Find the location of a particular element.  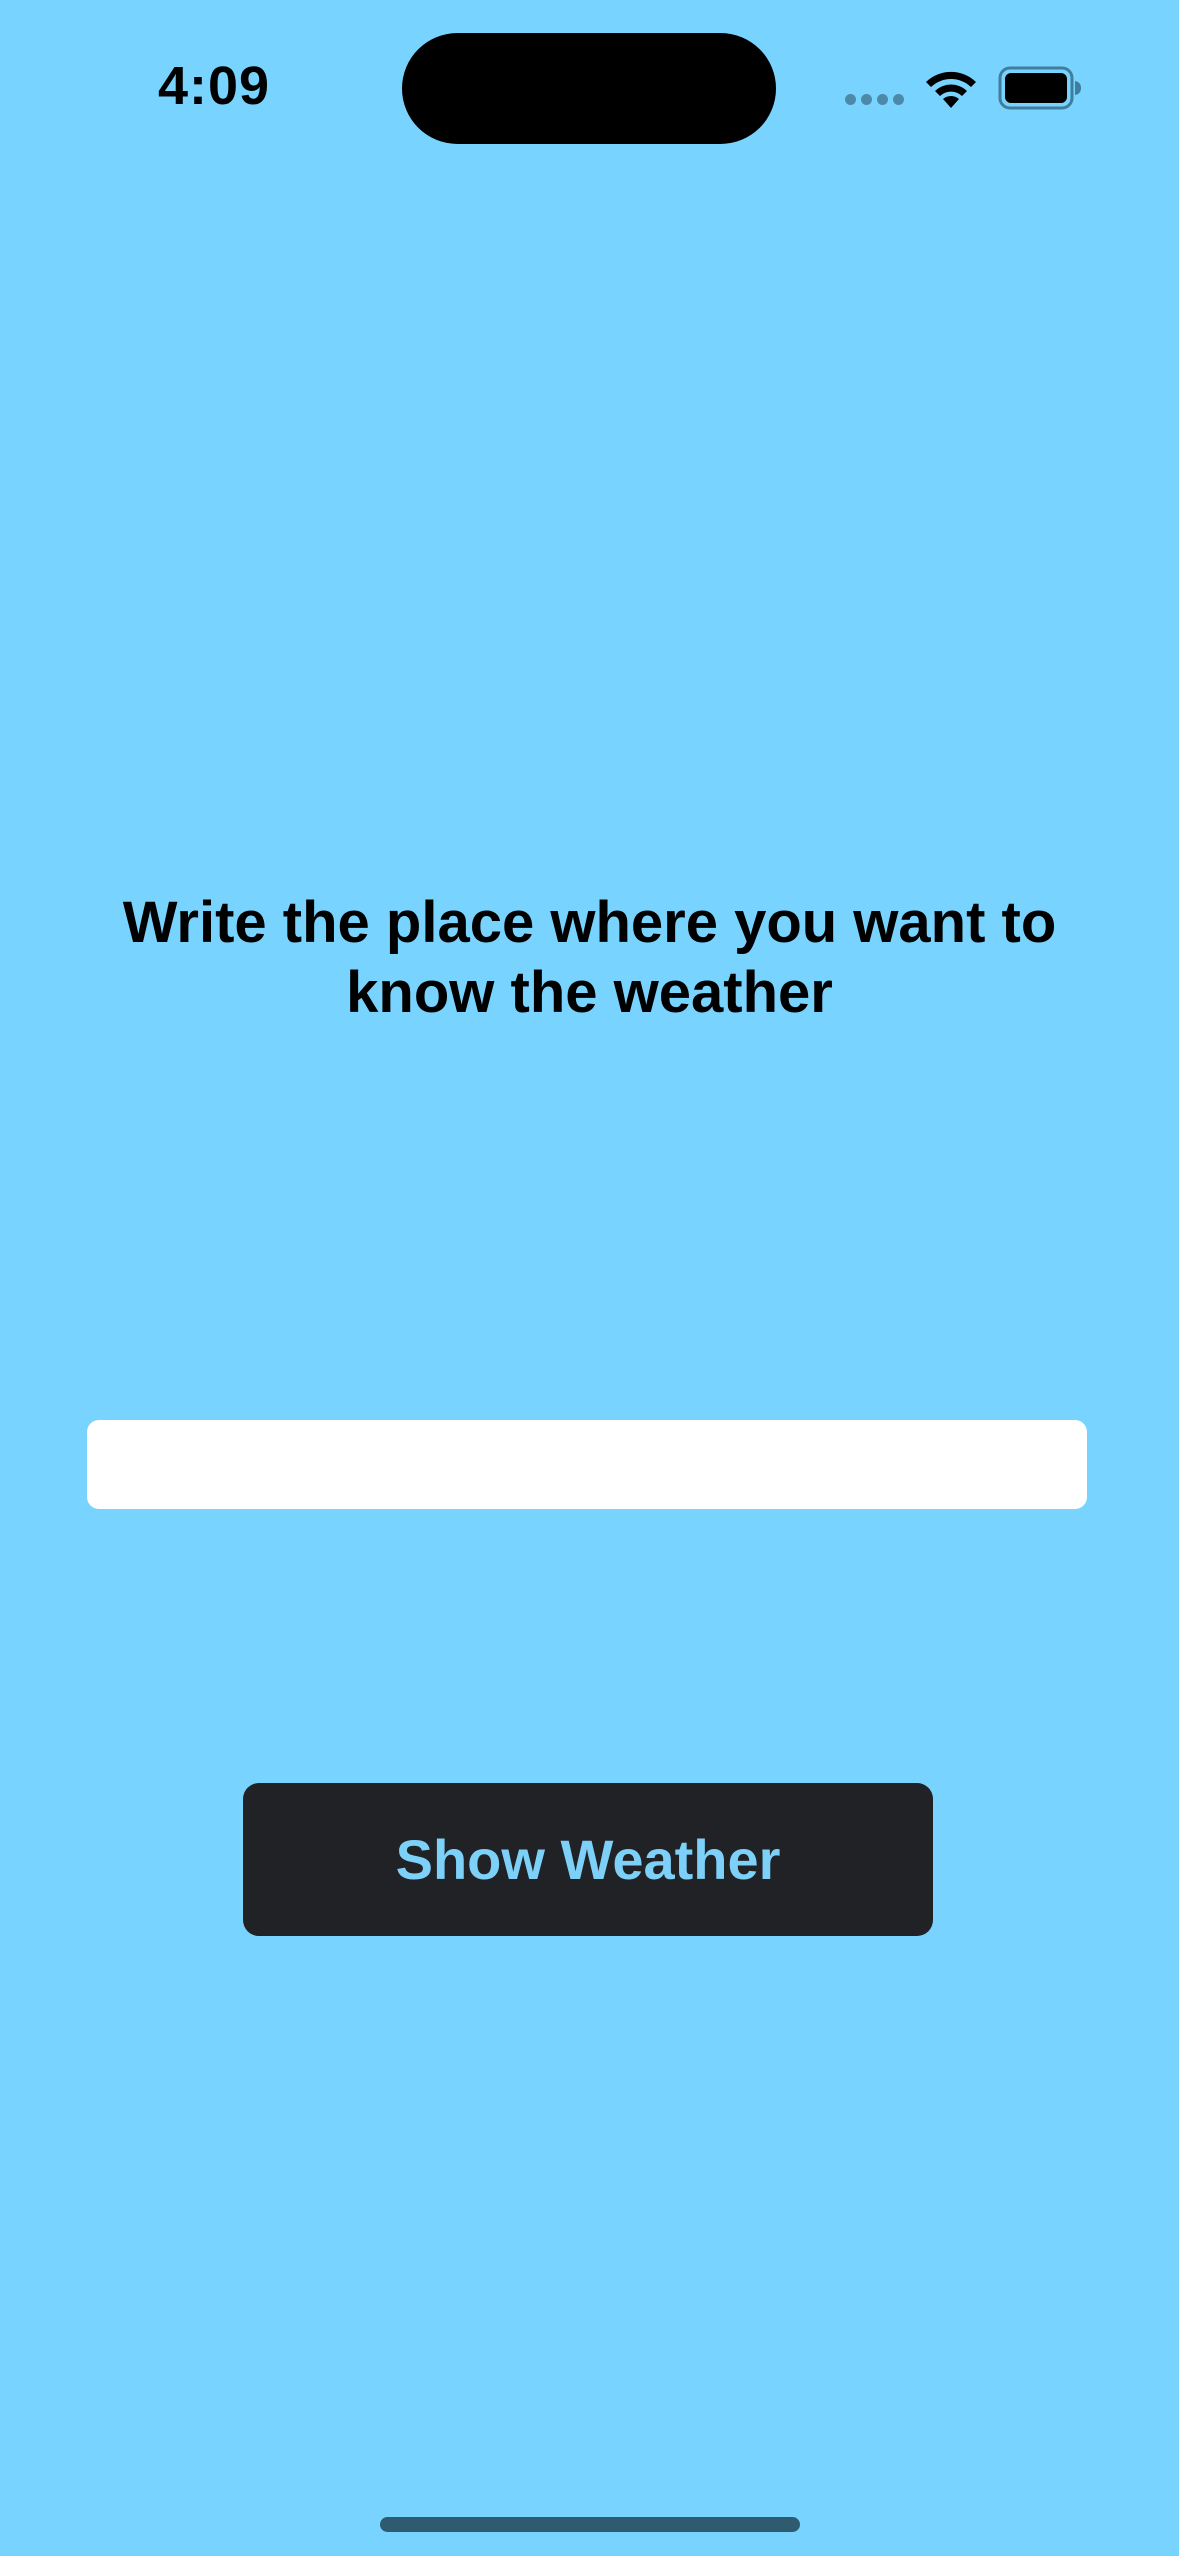

wifi-icon is located at coordinates (951, 89).